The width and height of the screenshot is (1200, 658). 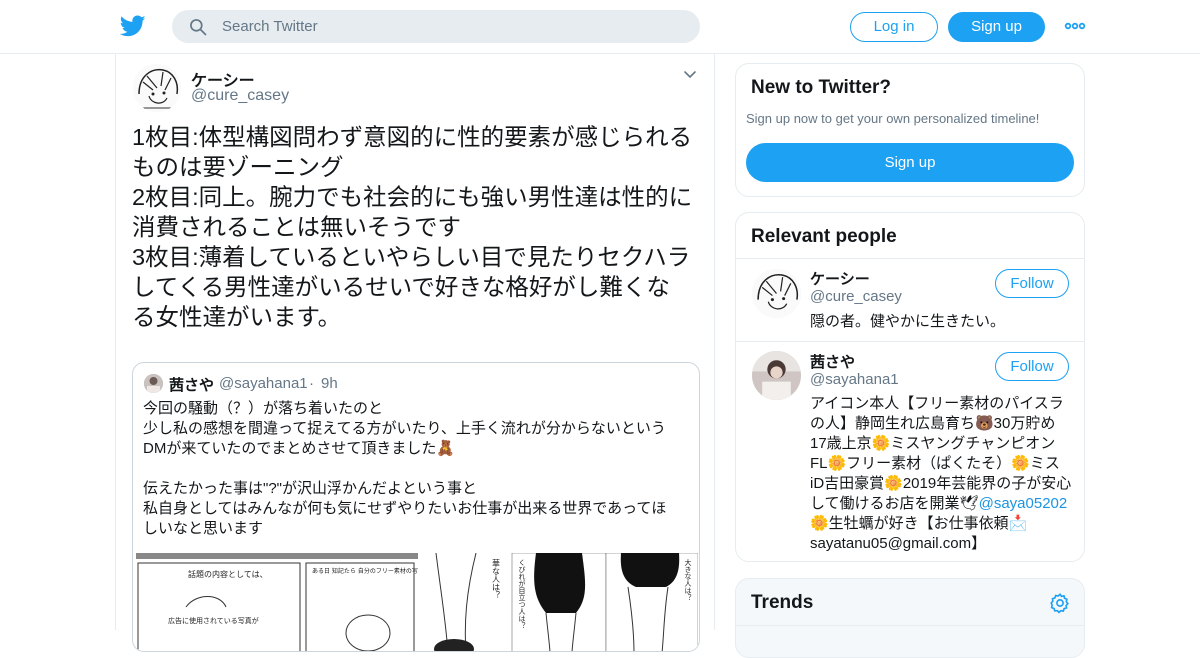 What do you see at coordinates (910, 300) in the screenshot?
I see `person-item: ケーシー @cure_casey Follow 隠の者。健やかに生きたい。` at bounding box center [910, 300].